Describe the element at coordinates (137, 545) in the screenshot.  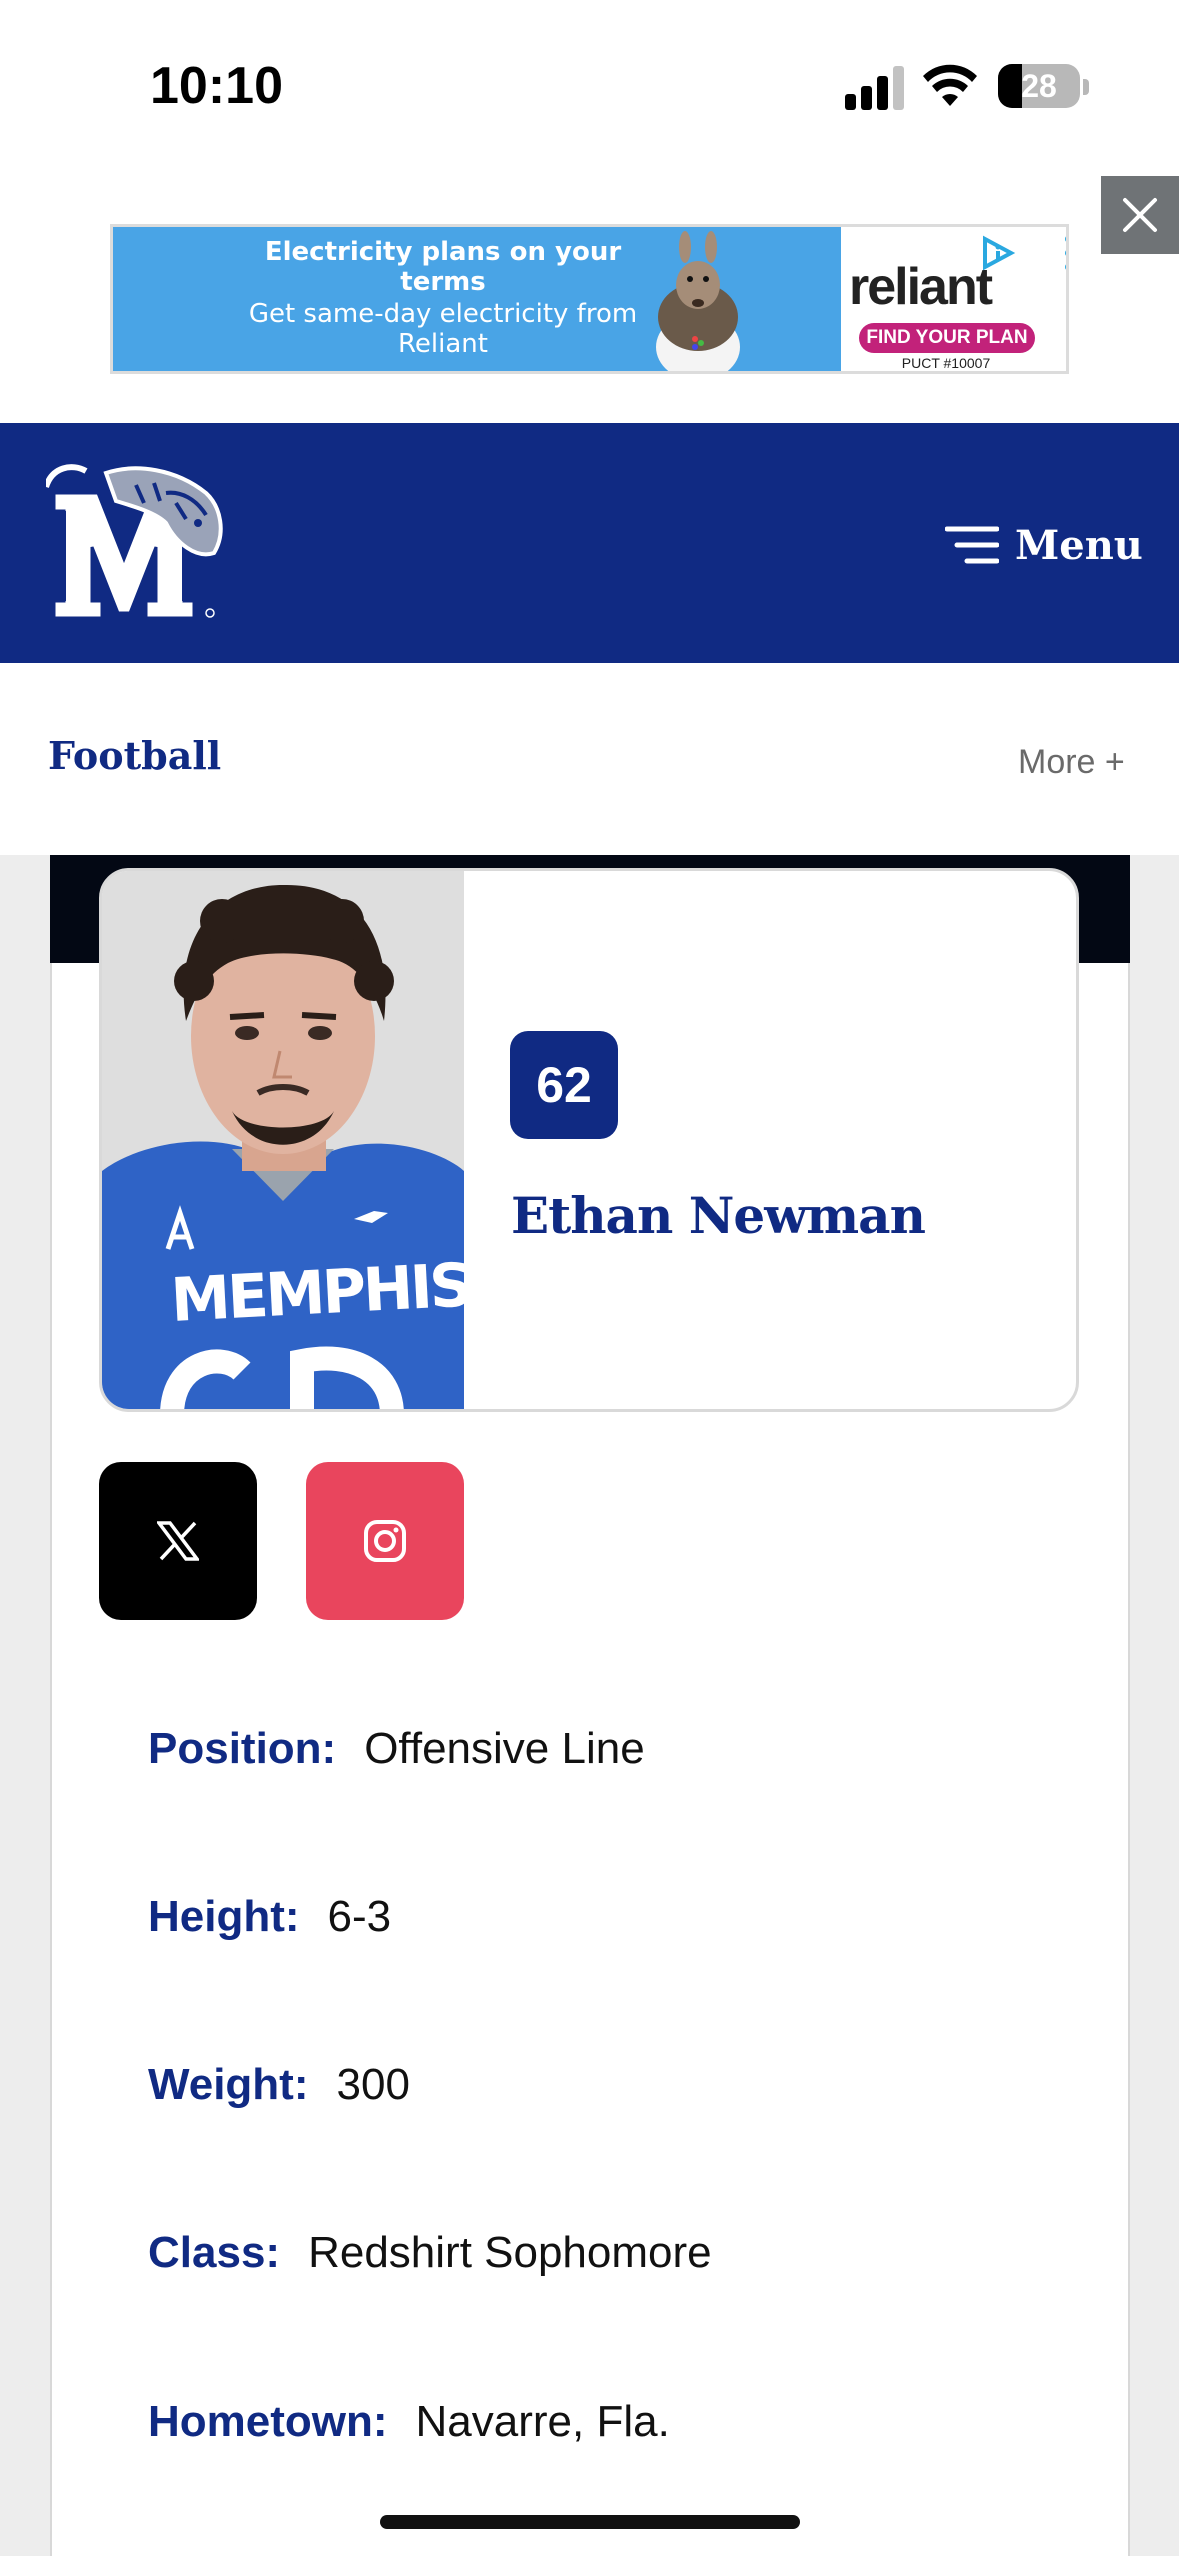
I see `memphis-tigers-logo` at that location.